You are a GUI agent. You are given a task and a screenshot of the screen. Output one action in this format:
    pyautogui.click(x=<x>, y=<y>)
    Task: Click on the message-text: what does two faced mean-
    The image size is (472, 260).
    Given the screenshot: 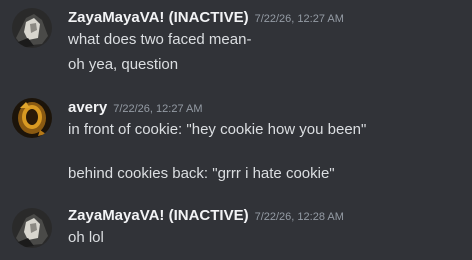 What is the action you would take?
    pyautogui.click(x=160, y=39)
    